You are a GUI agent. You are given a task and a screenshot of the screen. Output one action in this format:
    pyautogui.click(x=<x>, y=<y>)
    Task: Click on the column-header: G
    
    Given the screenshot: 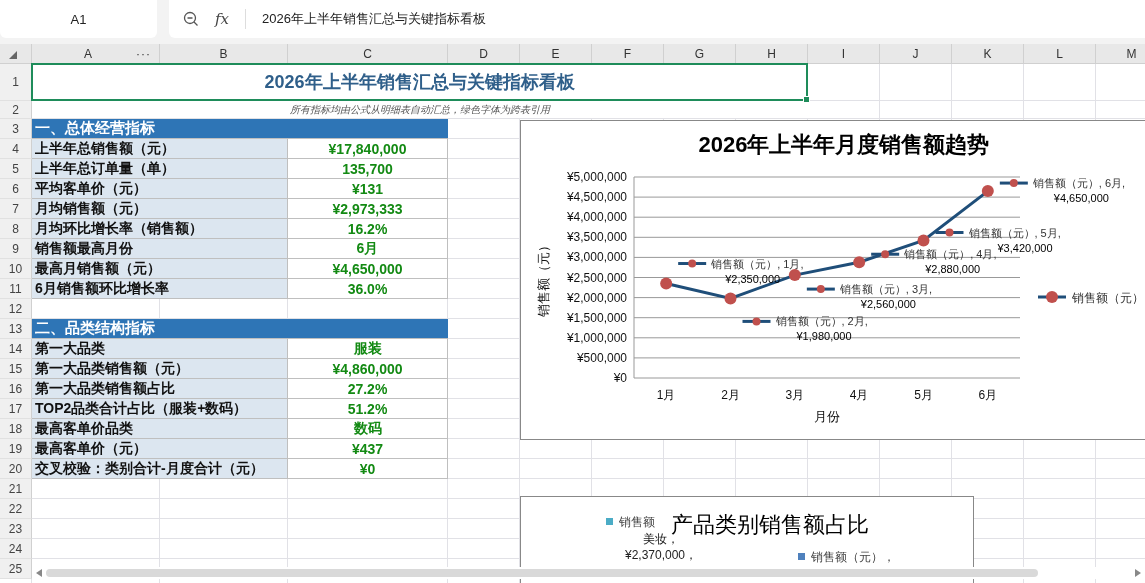 What is the action you would take?
    pyautogui.click(x=700, y=54)
    